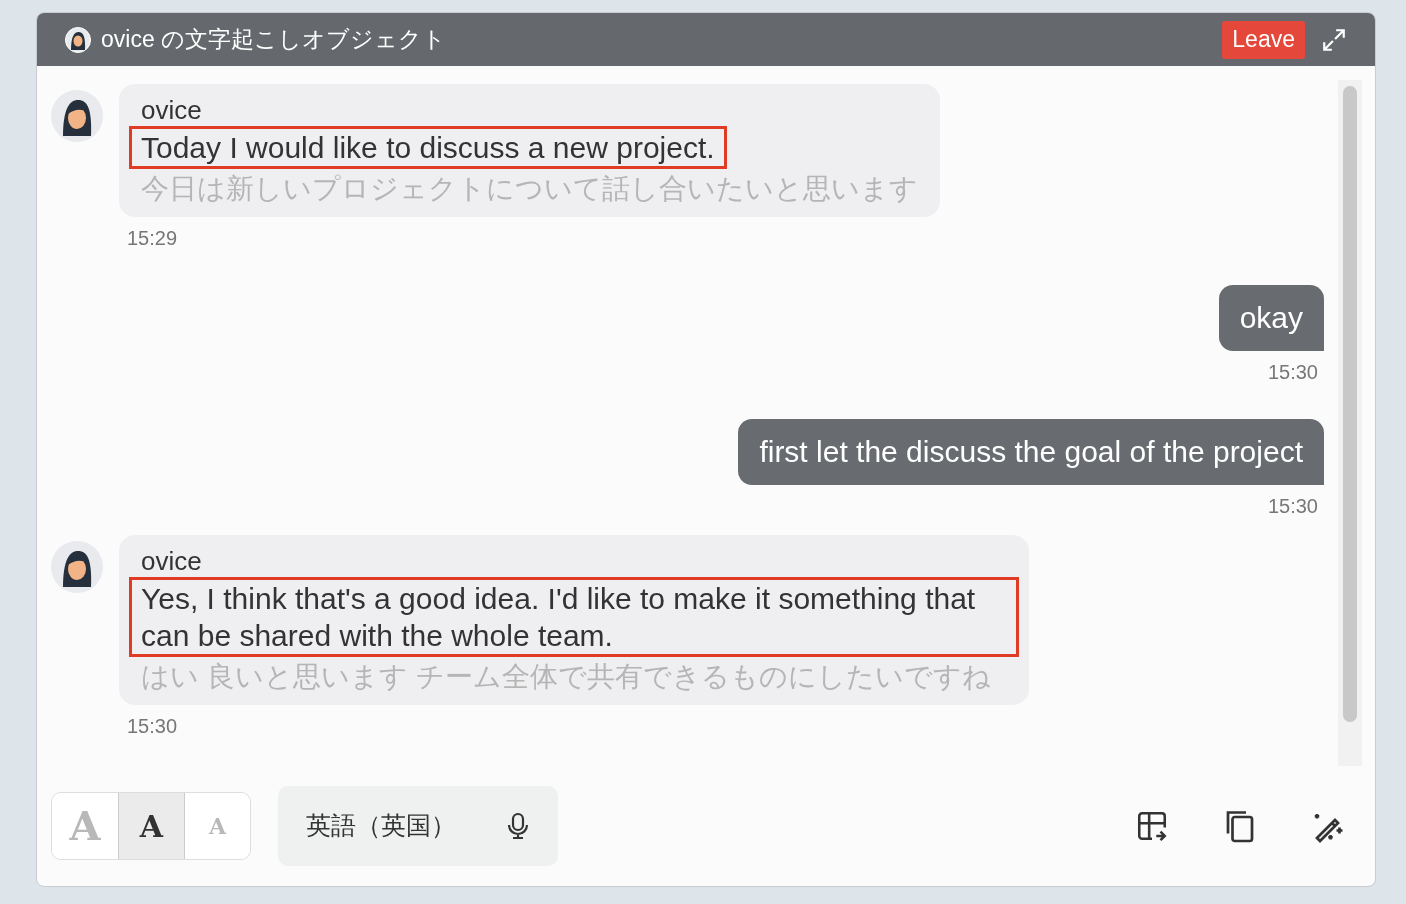  What do you see at coordinates (1152, 826) in the screenshot?
I see `table-export-icon` at bounding box center [1152, 826].